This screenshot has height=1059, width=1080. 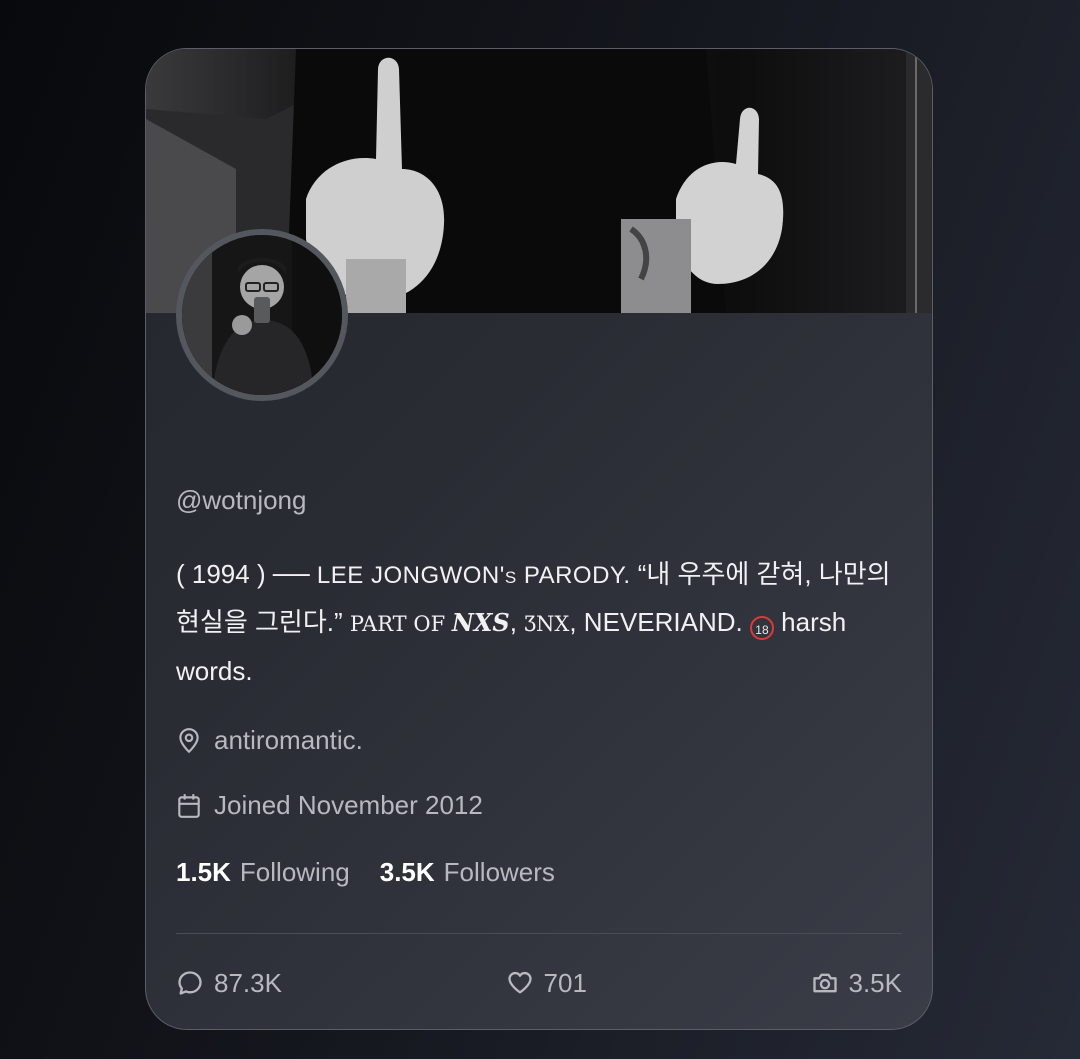 What do you see at coordinates (203, 872) in the screenshot?
I see `following-count: 1.5K` at bounding box center [203, 872].